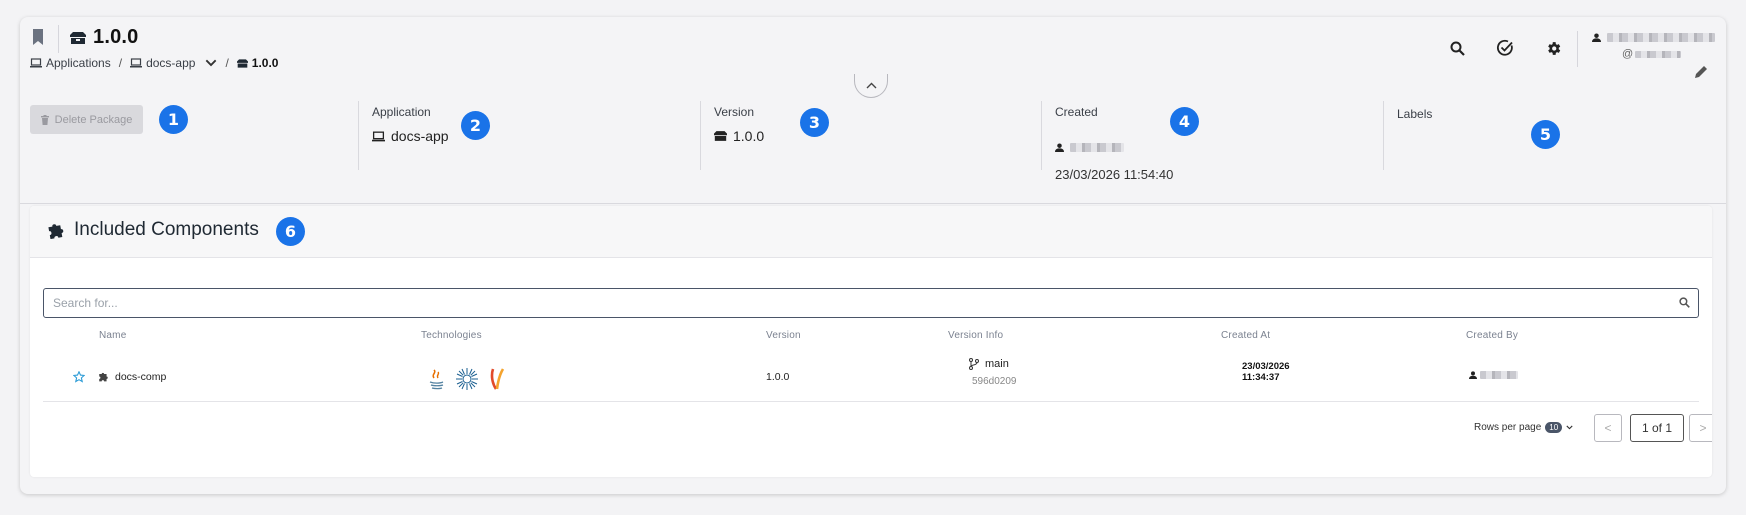 The height and width of the screenshot is (515, 1746). I want to click on column-header-technologies: Technologies, so click(451, 335).